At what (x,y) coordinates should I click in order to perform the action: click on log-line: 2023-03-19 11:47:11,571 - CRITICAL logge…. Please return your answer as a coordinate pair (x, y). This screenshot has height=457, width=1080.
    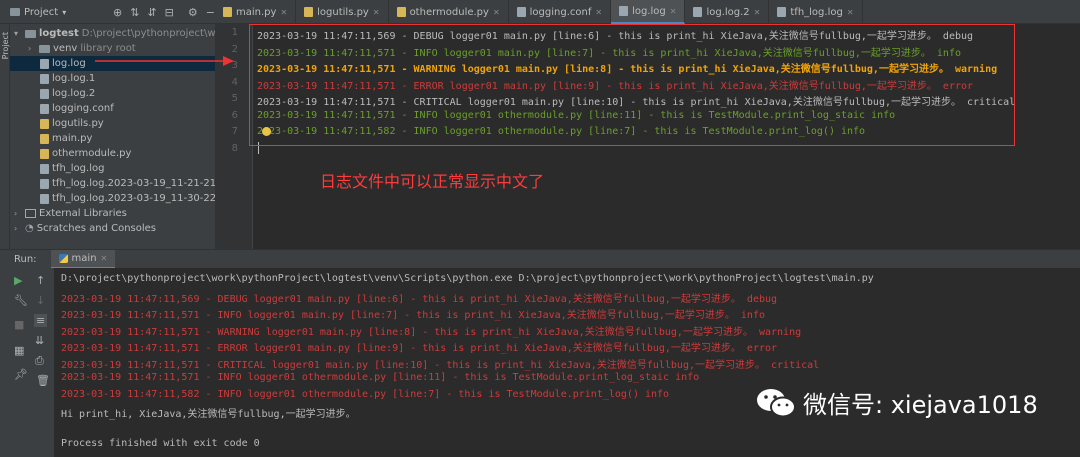
    Looking at the image, I should click on (636, 102).